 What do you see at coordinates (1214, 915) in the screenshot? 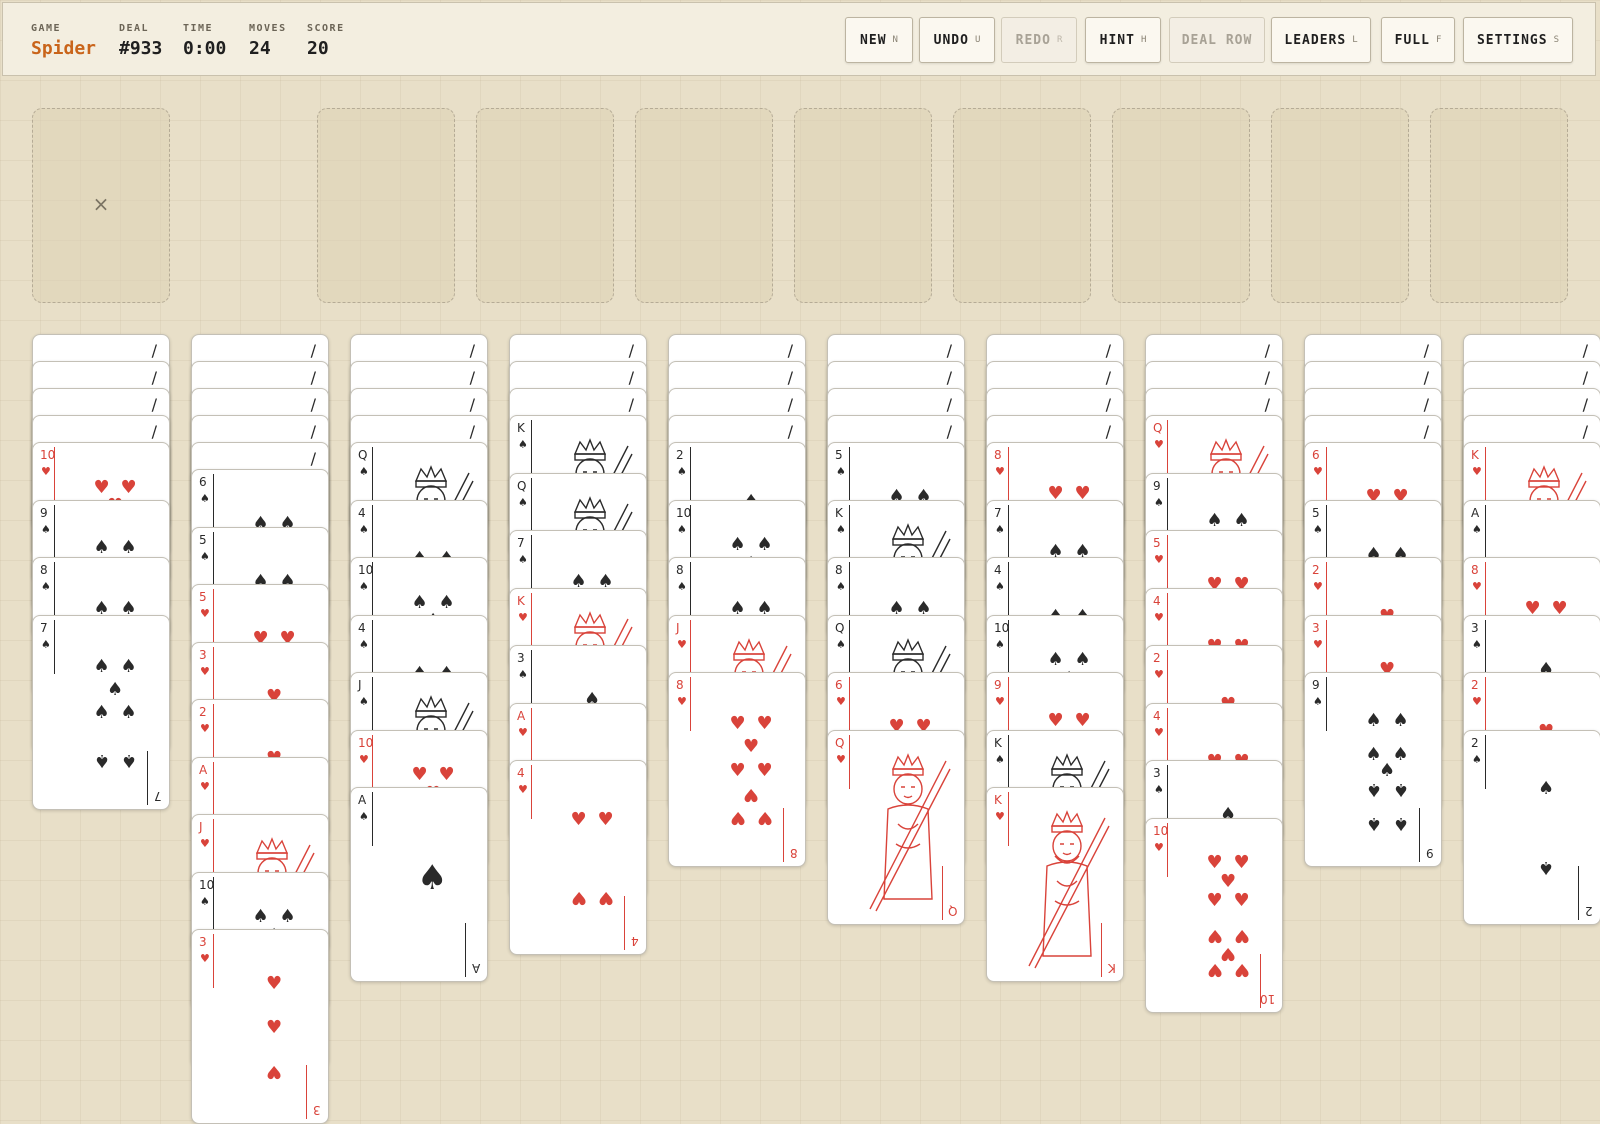
I see `playing-card-10-hearts: 10 ♥ ♥ ♥ ♥ ♥ ♥ ♥ ♥ ♥ ♥ ♥ 10` at bounding box center [1214, 915].